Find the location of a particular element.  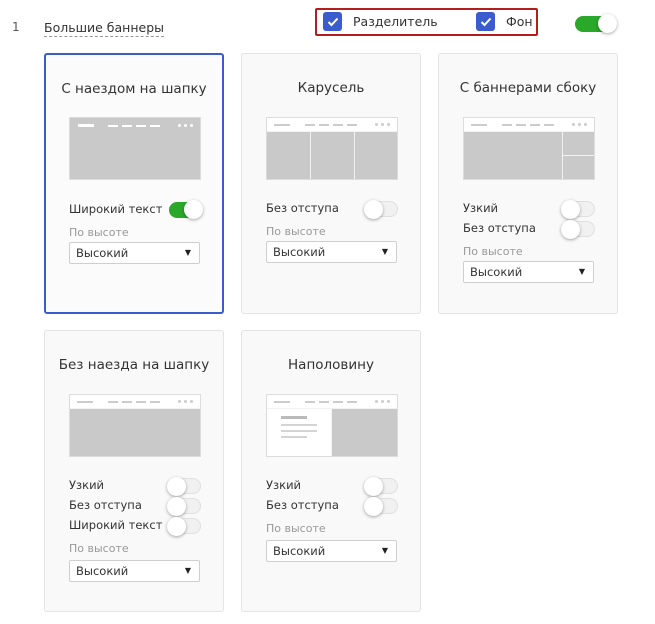

background-checkbox: Фон is located at coordinates (504, 21).